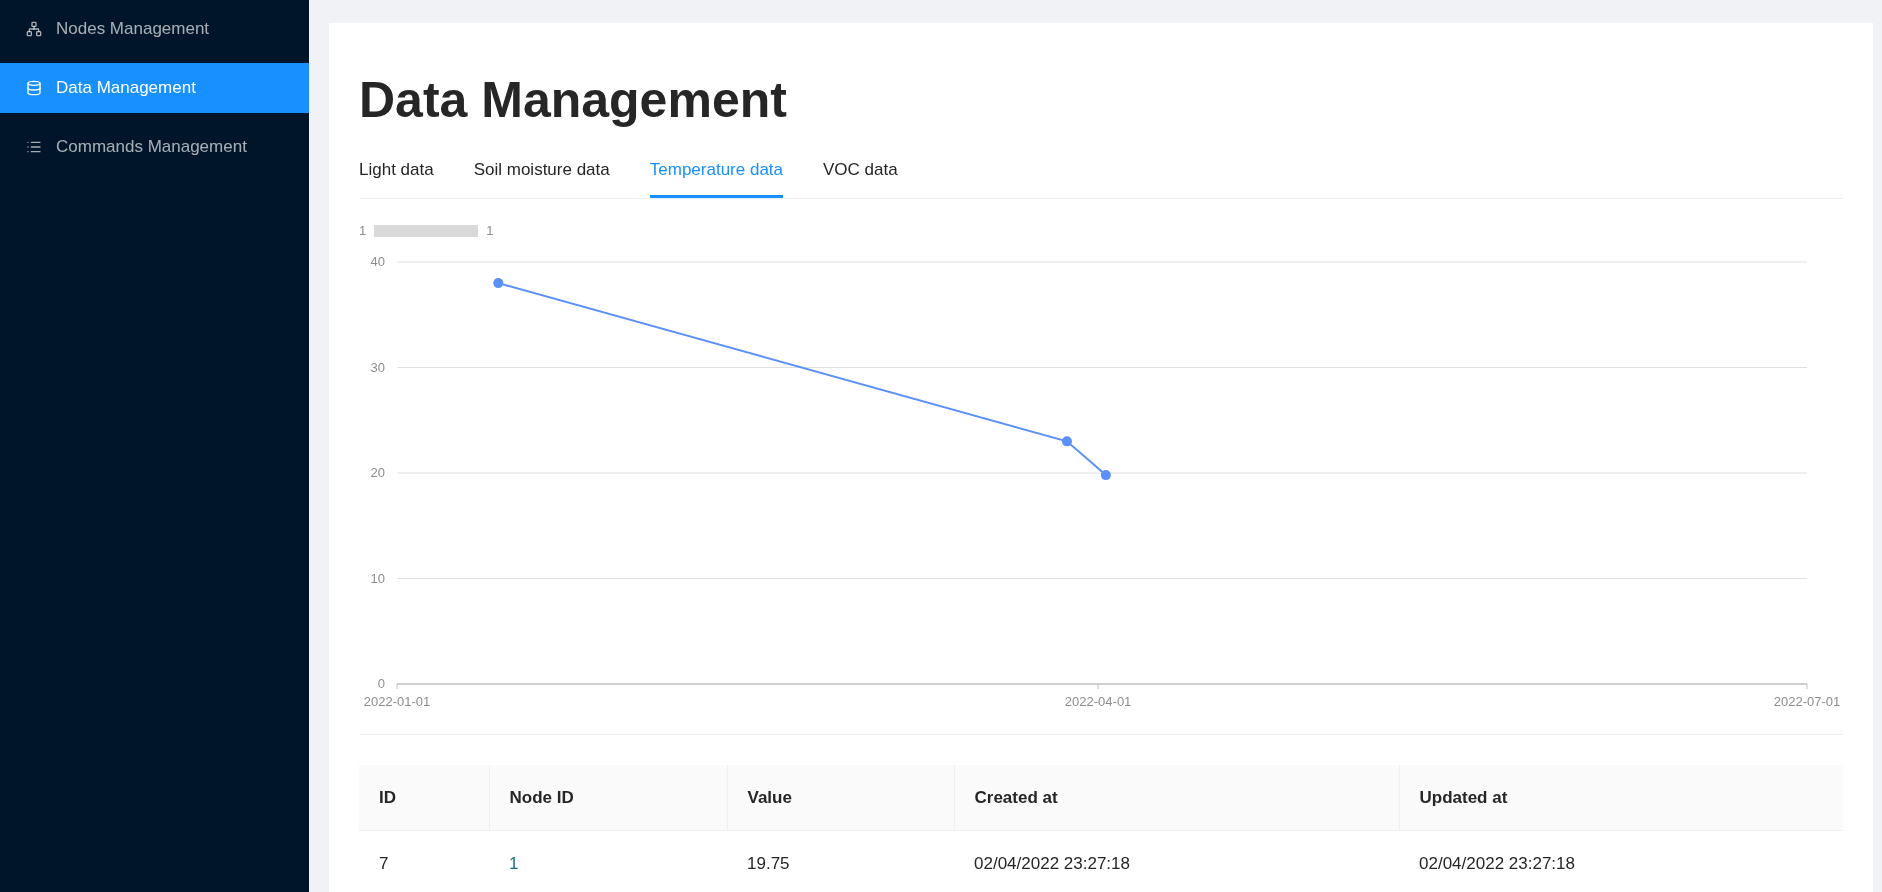 This screenshot has width=1882, height=892. I want to click on column-header: Node ID, so click(608, 797).